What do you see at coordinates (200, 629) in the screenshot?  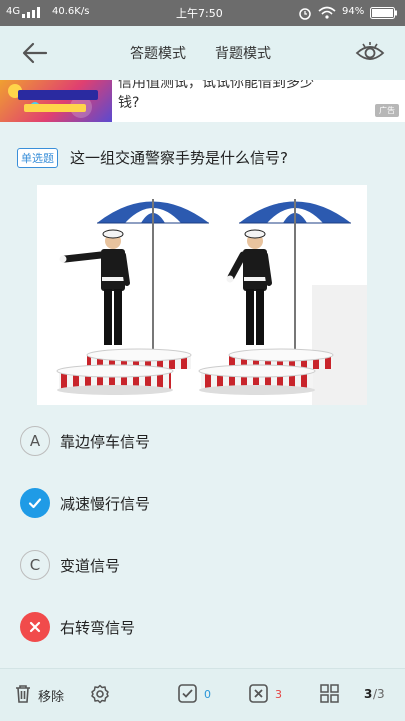 I see `option-d: 右转弯信号` at bounding box center [200, 629].